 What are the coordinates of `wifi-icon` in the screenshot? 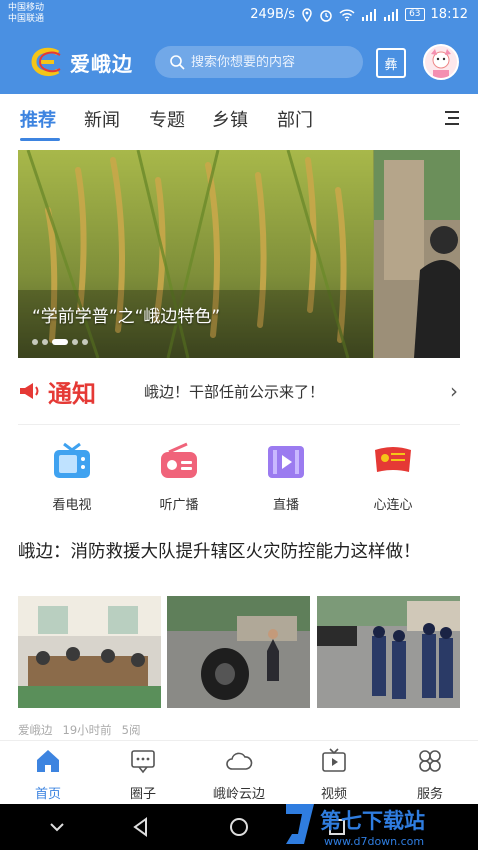 It's located at (347, 14).